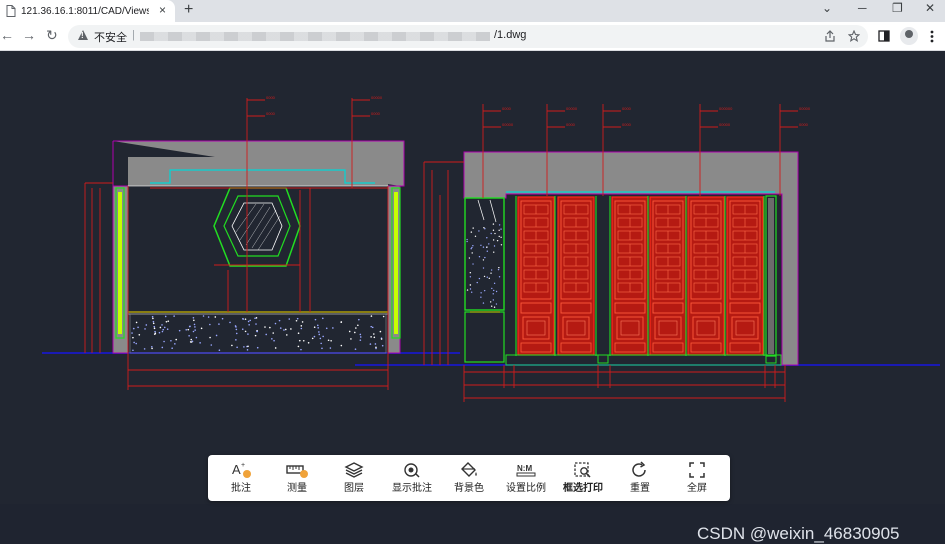  Describe the element at coordinates (583, 488) in the screenshot. I see `box-print-label: 框选打印` at that location.